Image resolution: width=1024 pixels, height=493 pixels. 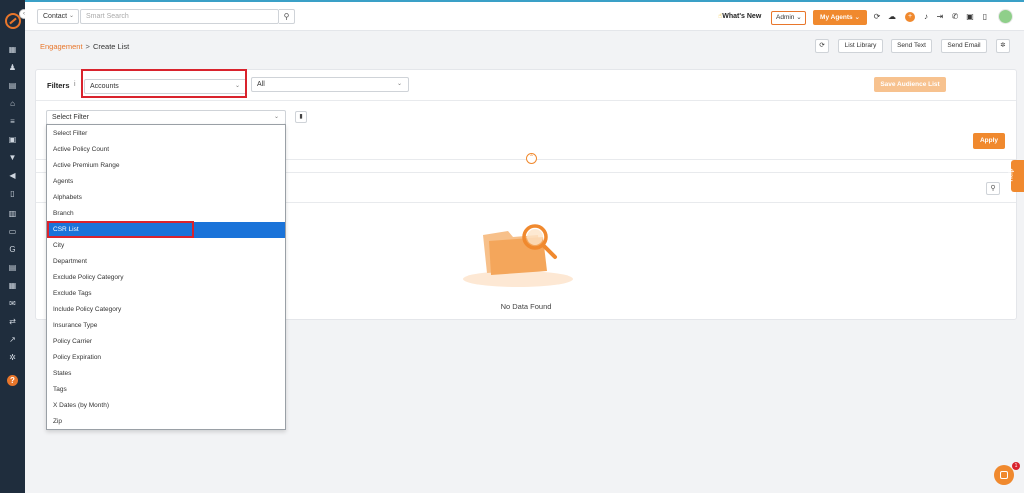 What do you see at coordinates (166, 166) in the screenshot?
I see `dropdown-option: Active Premium Range` at bounding box center [166, 166].